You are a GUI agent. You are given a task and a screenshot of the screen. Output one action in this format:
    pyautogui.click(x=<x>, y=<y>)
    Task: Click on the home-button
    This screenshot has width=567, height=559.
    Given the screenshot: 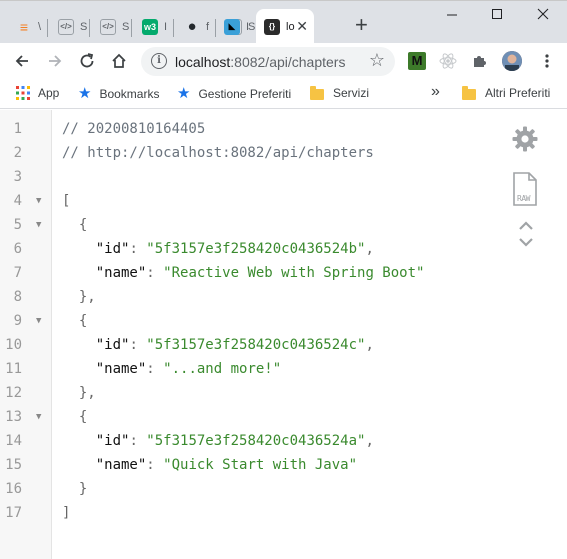 What is the action you would take?
    pyautogui.click(x=119, y=61)
    